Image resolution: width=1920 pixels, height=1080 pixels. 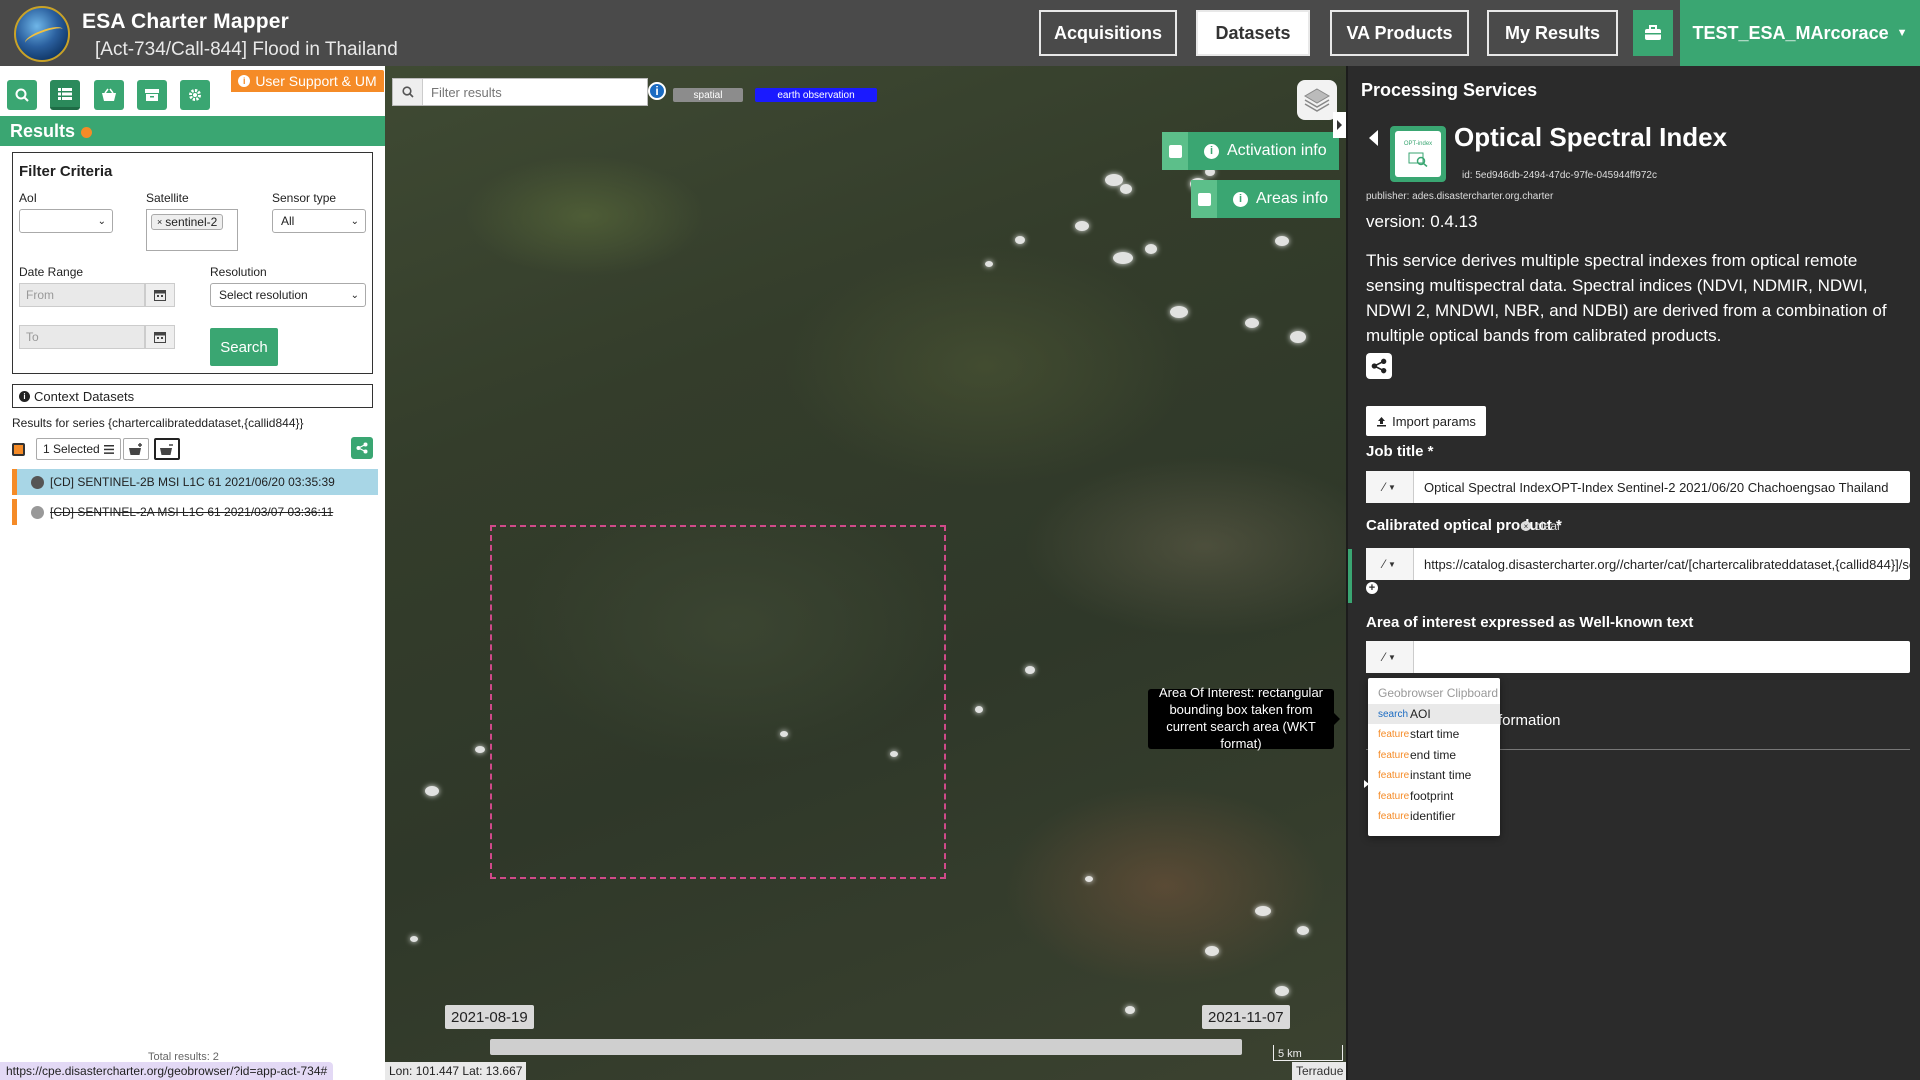 I want to click on from-calendar-button, so click(x=160, y=295).